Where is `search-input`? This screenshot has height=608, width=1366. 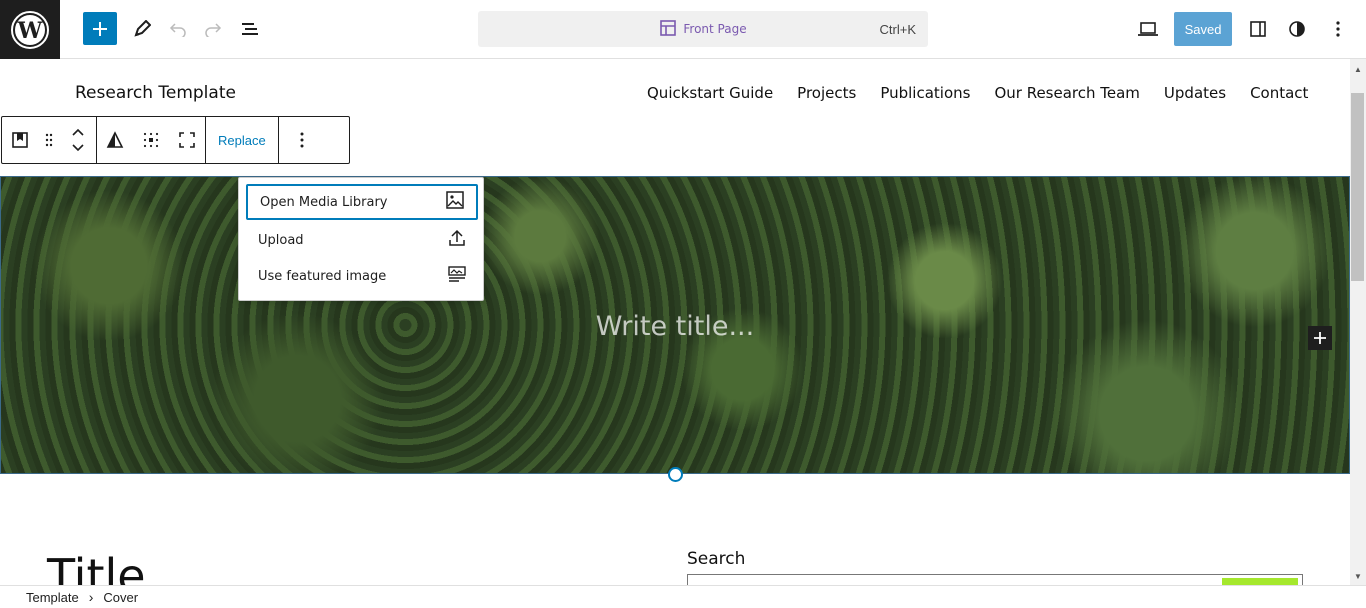 search-input is located at coordinates (995, 579).